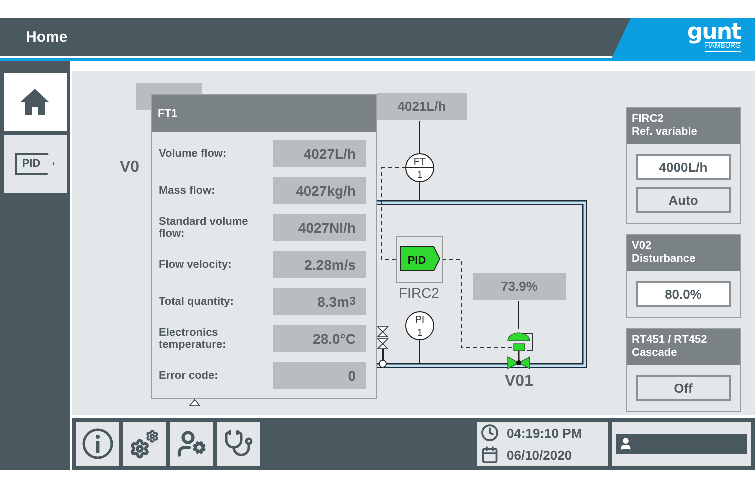 Image resolution: width=755 pixels, height=488 pixels. Describe the element at coordinates (655, 353) in the screenshot. I see `panel-subtitle: Cascade` at that location.